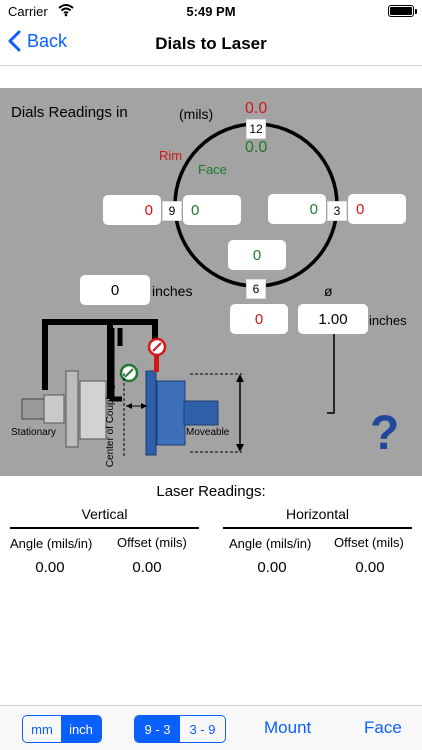  I want to click on stationary-label: Stationary, so click(34, 432).